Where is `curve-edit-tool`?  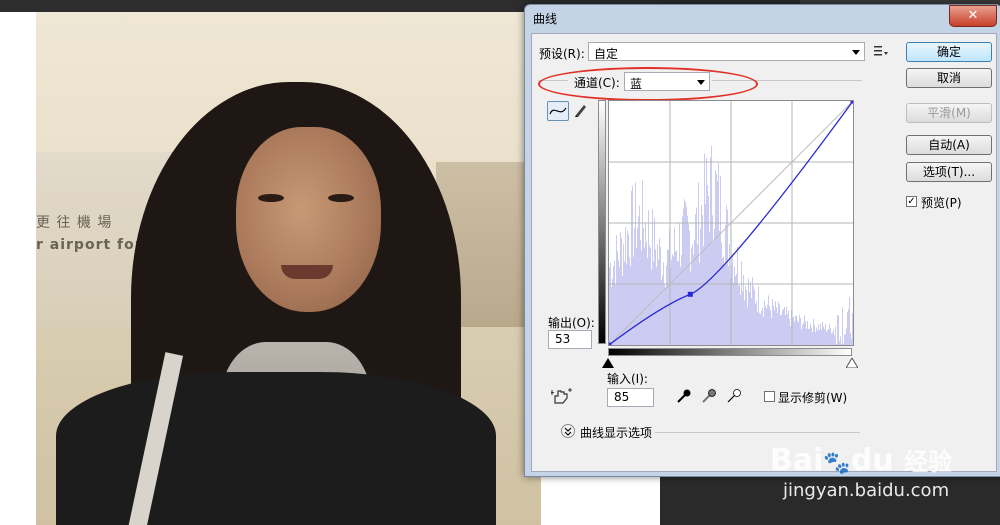
curve-edit-tool is located at coordinates (558, 111).